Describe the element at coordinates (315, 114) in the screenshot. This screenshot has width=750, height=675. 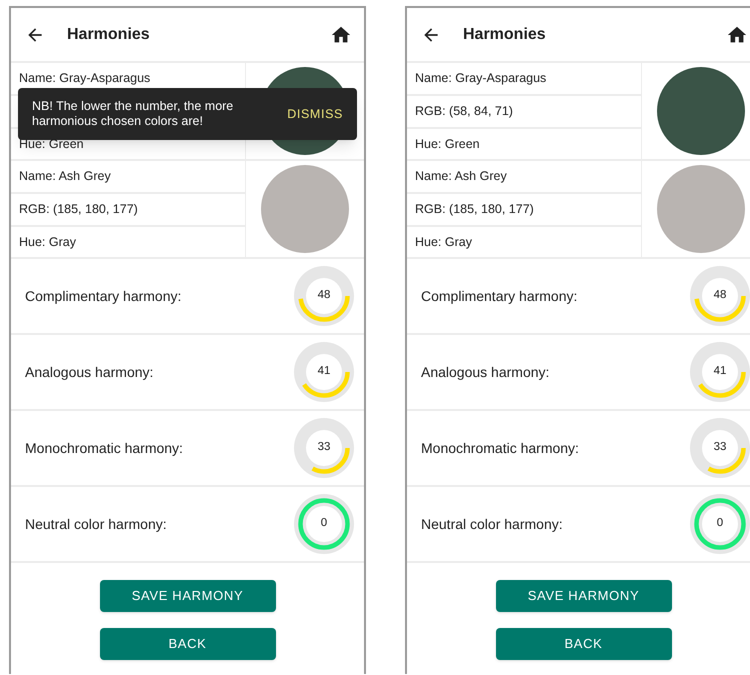
I see `dismiss-button: DISMISS` at that location.